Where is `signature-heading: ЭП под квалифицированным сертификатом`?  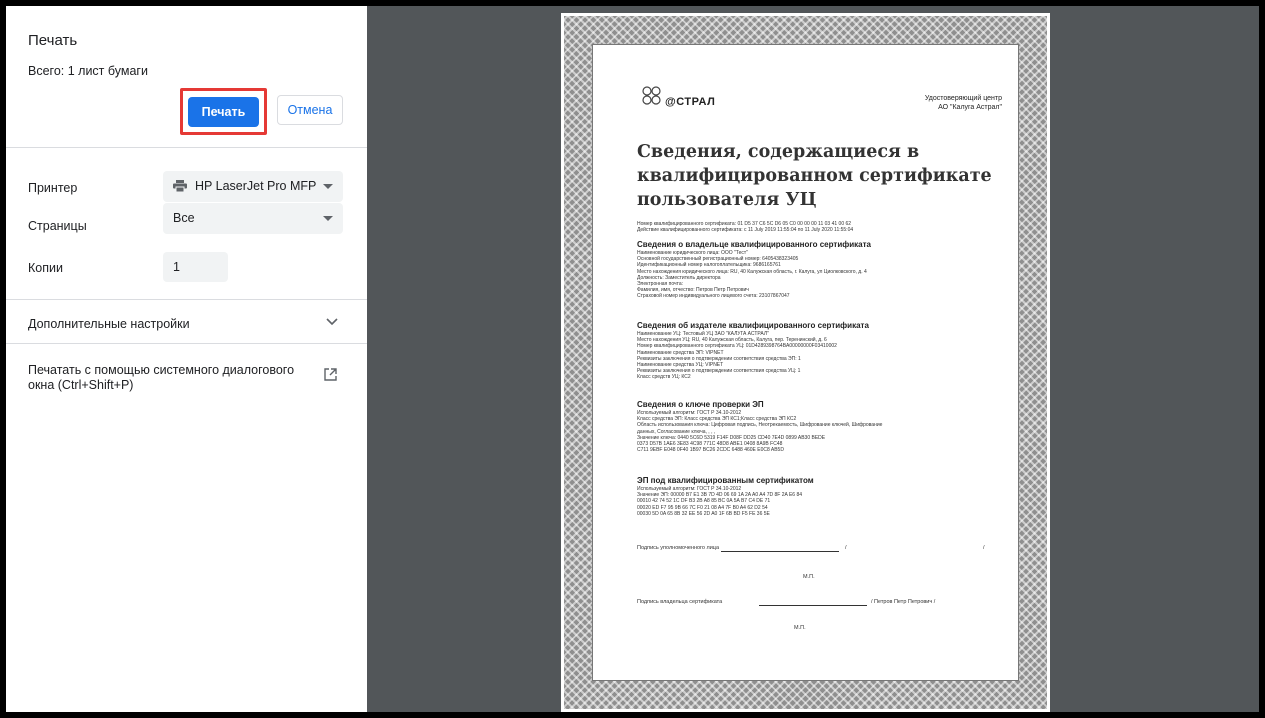
signature-heading: ЭП под квалифицированным сертификатом is located at coordinates (725, 480).